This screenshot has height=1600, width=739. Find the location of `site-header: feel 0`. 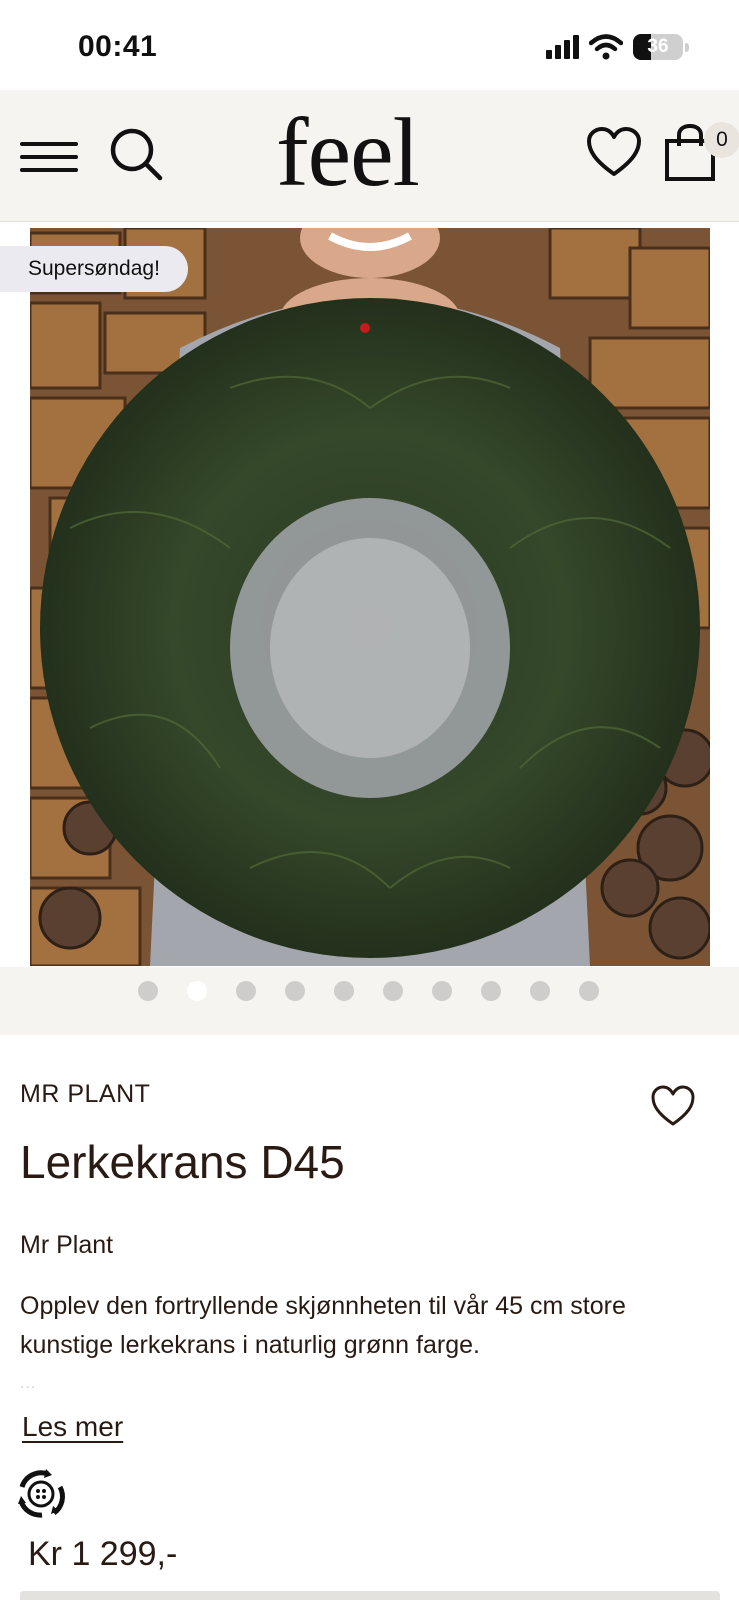

site-header: feel 0 is located at coordinates (369, 156).